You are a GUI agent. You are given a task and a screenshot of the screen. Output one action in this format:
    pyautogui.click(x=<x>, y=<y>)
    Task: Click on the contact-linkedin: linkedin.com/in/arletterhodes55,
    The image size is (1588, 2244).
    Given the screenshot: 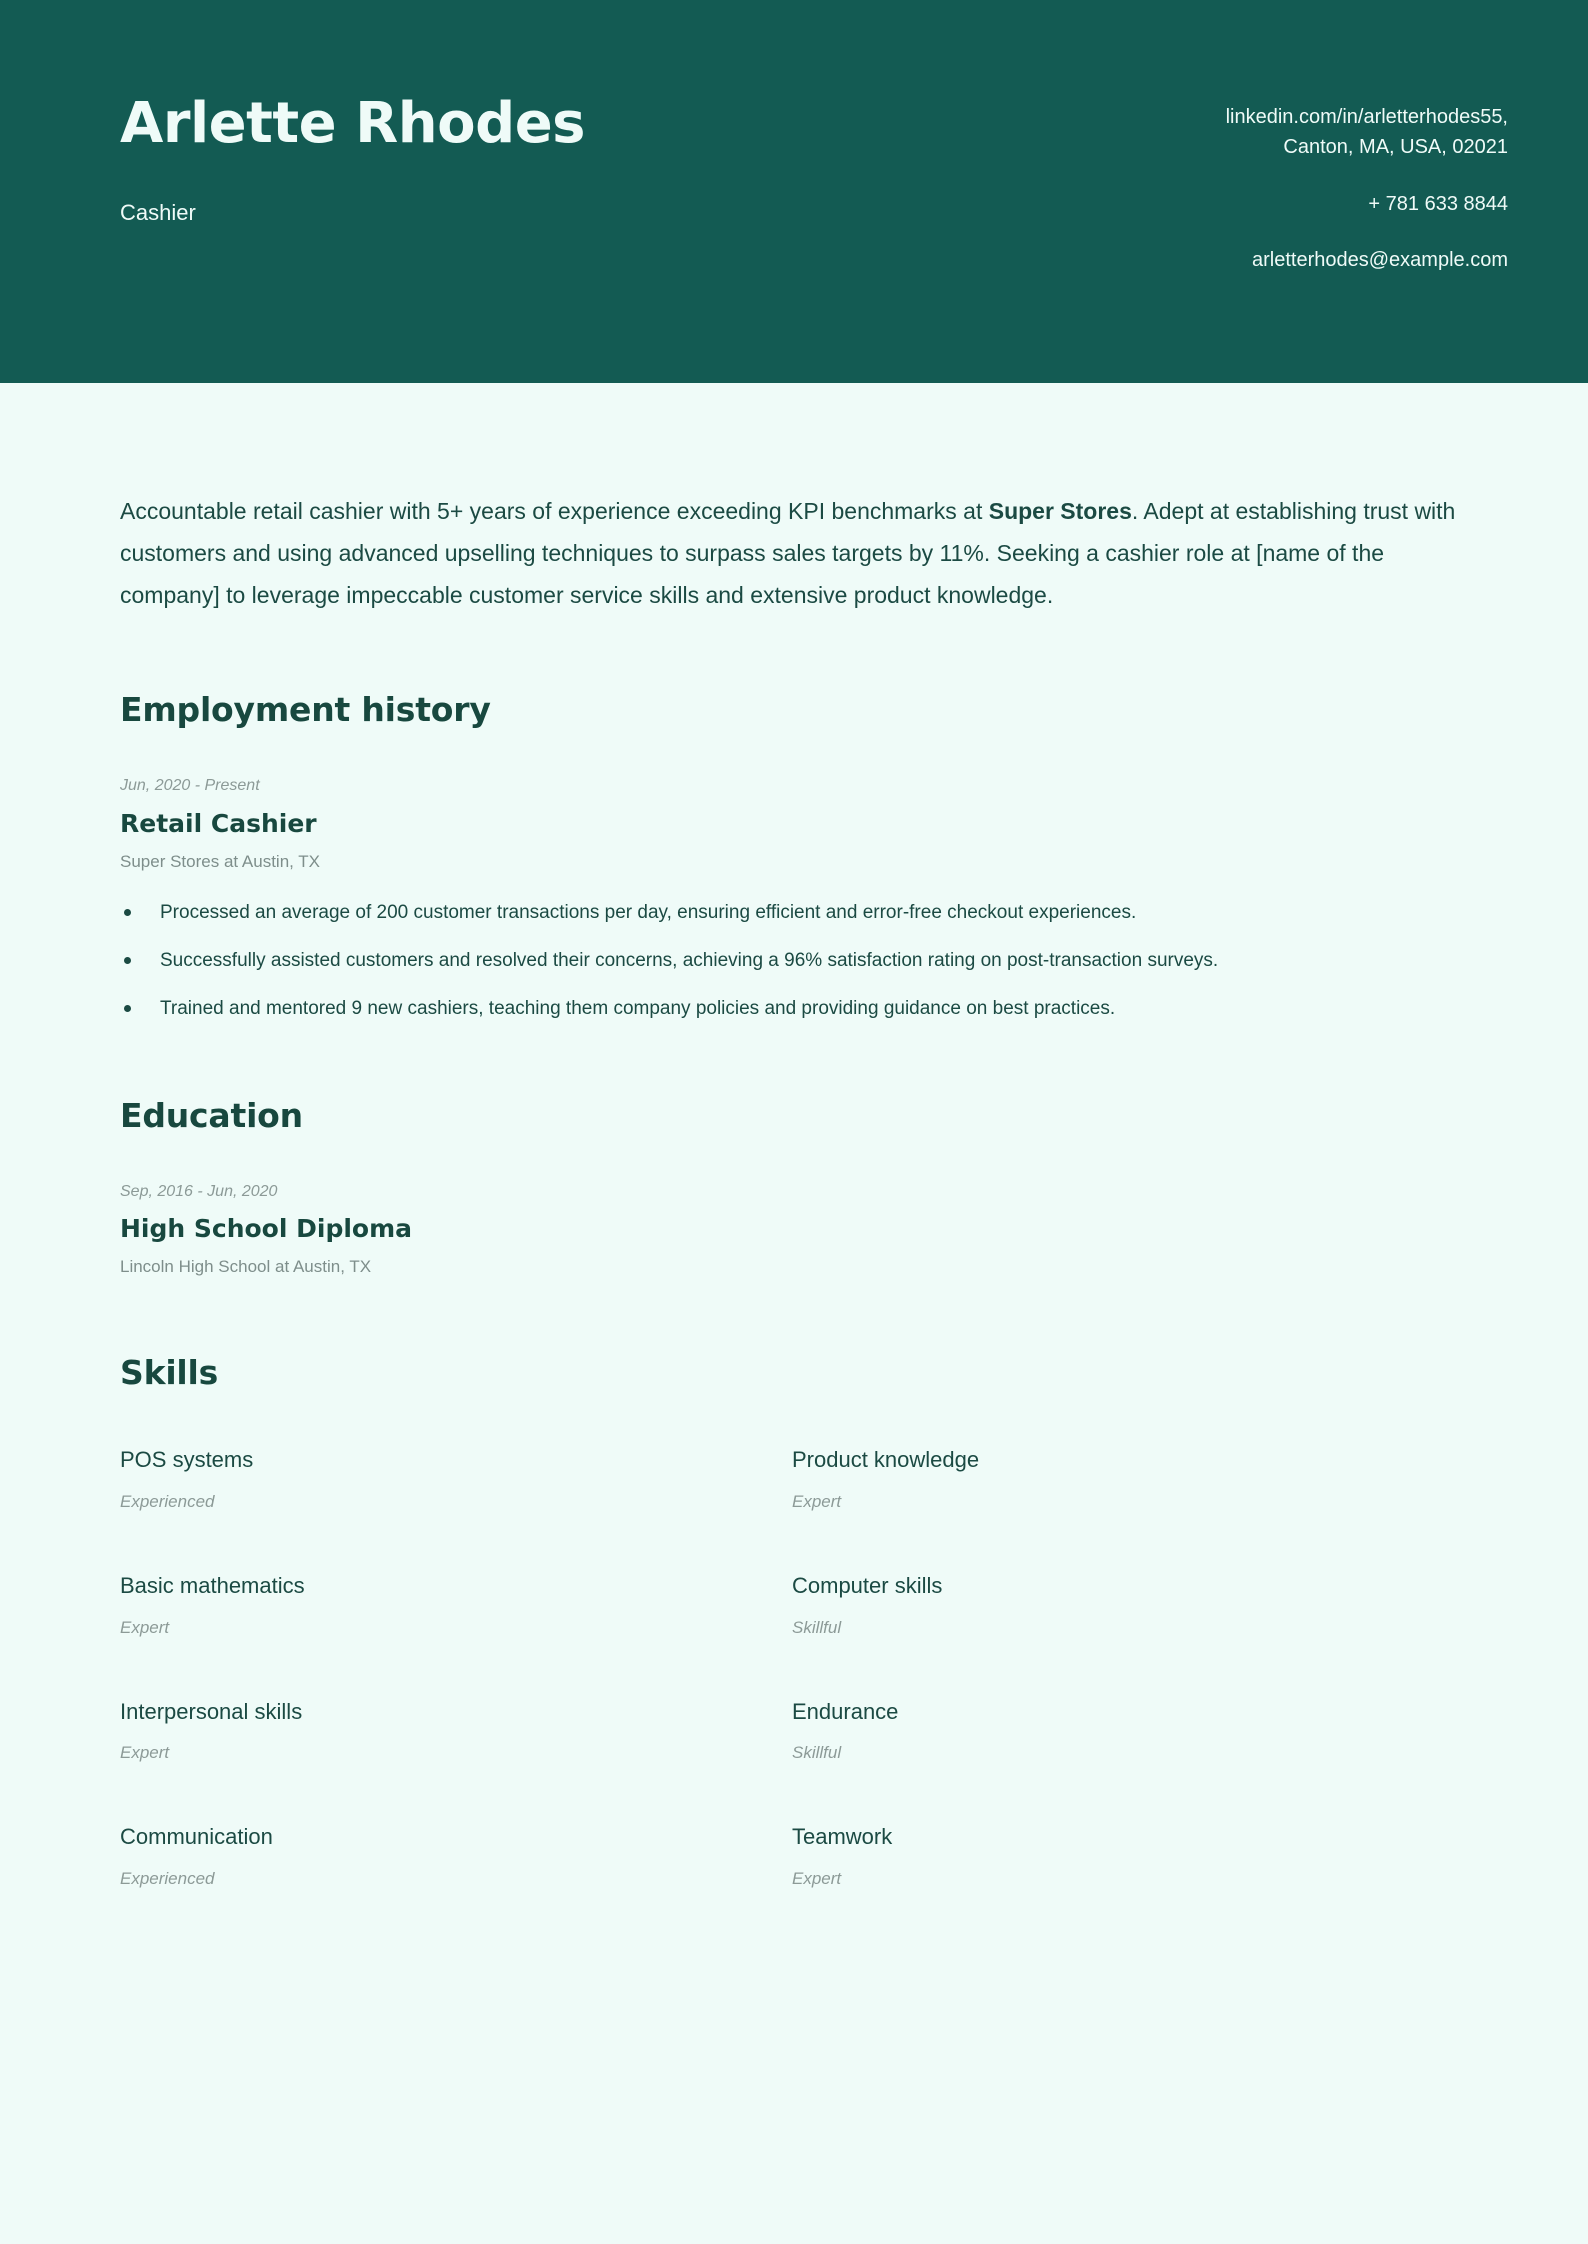 What is the action you would take?
    pyautogui.click(x=1367, y=117)
    